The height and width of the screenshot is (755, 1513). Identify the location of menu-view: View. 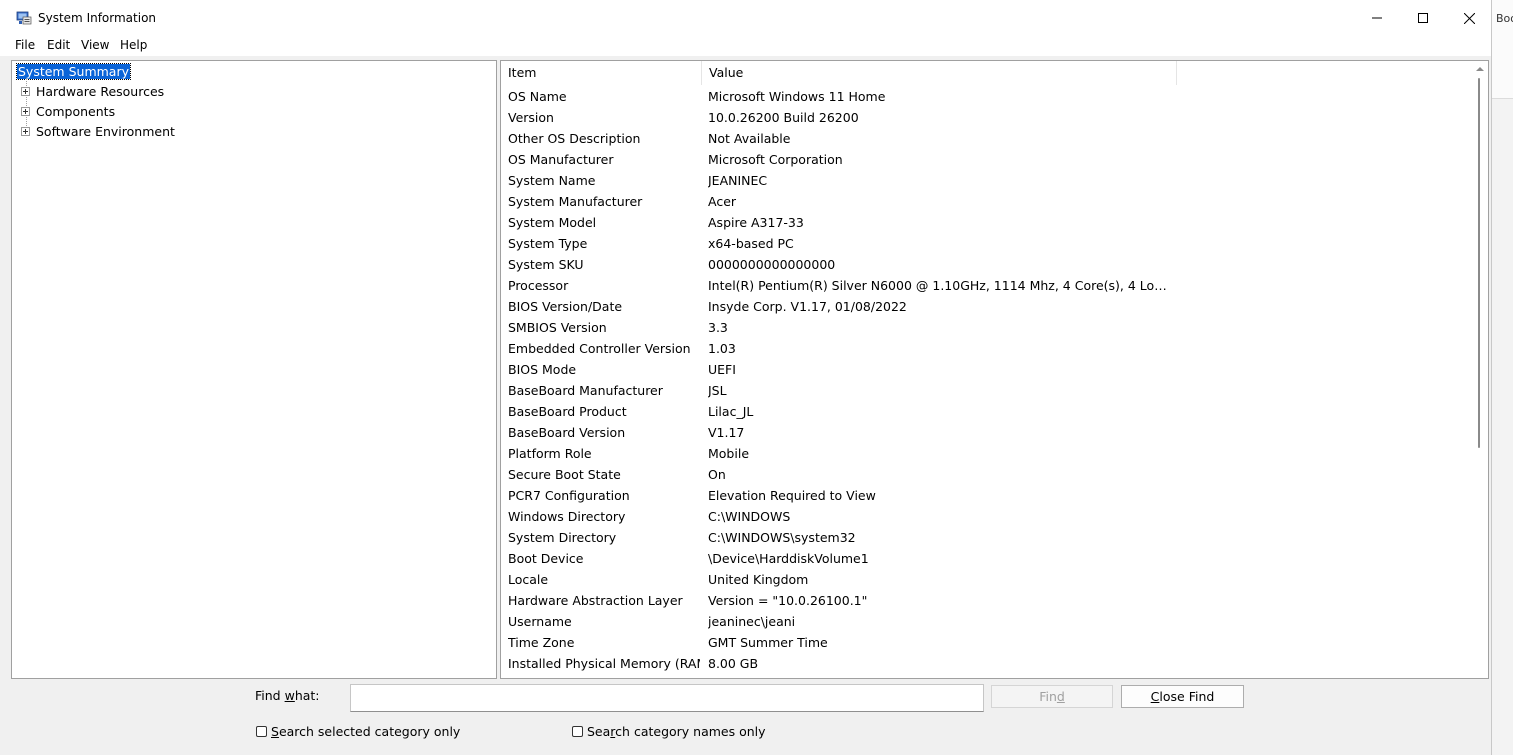
(95, 45).